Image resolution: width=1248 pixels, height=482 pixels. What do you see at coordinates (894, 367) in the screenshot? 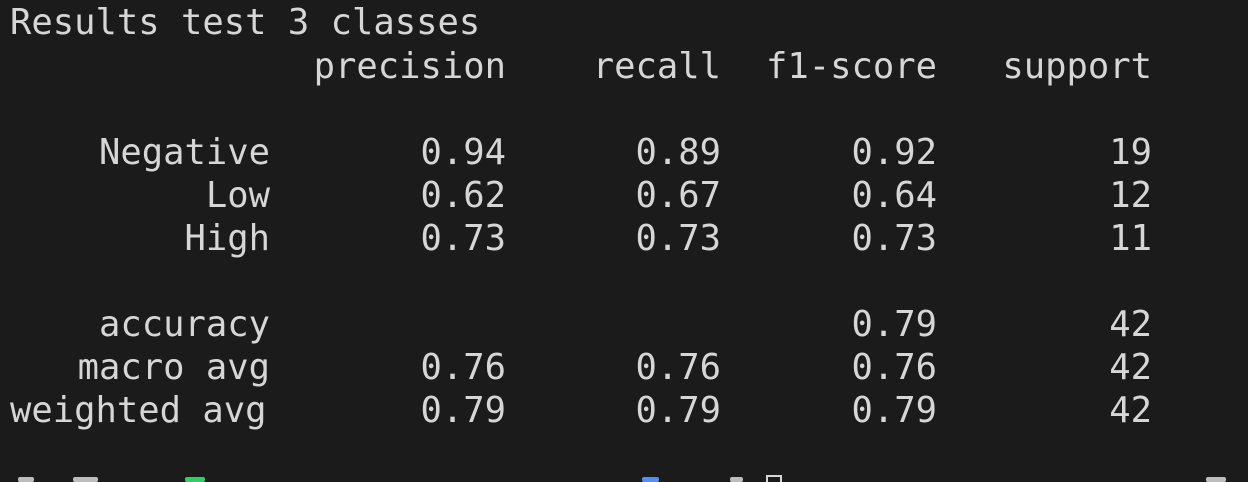
I see `f1-score-value: 0.76` at bounding box center [894, 367].